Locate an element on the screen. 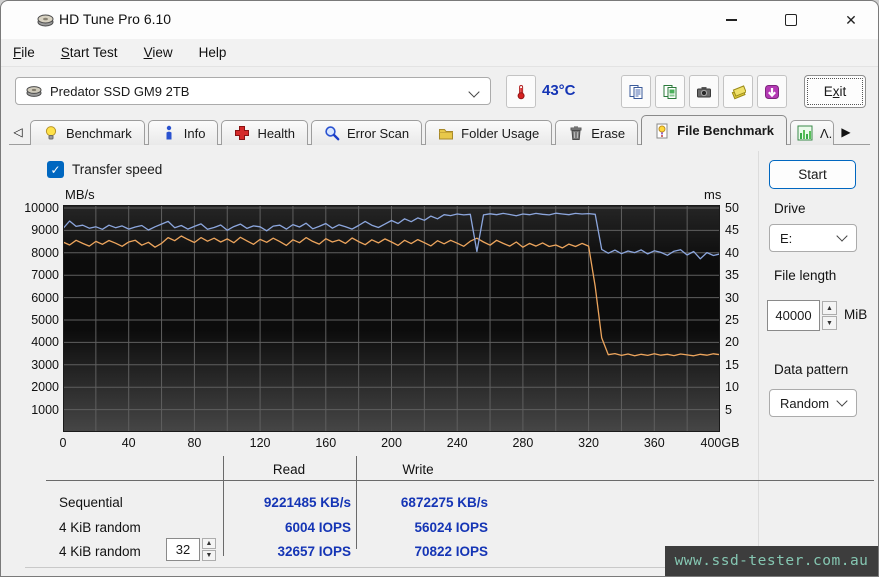 Image resolution: width=879 pixels, height=577 pixels. tab-scroll-left-button: ◁ is located at coordinates (18, 132).